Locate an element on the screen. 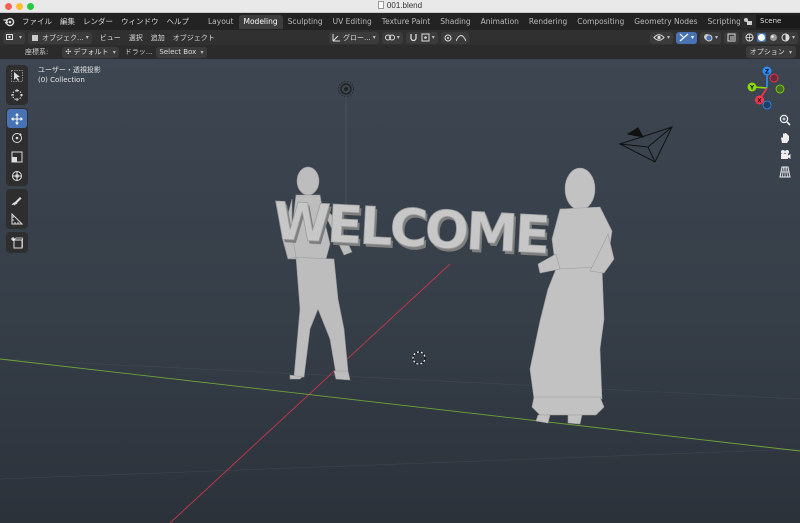 This screenshot has width=800, height=523. drag-value: Select Box is located at coordinates (178, 51).